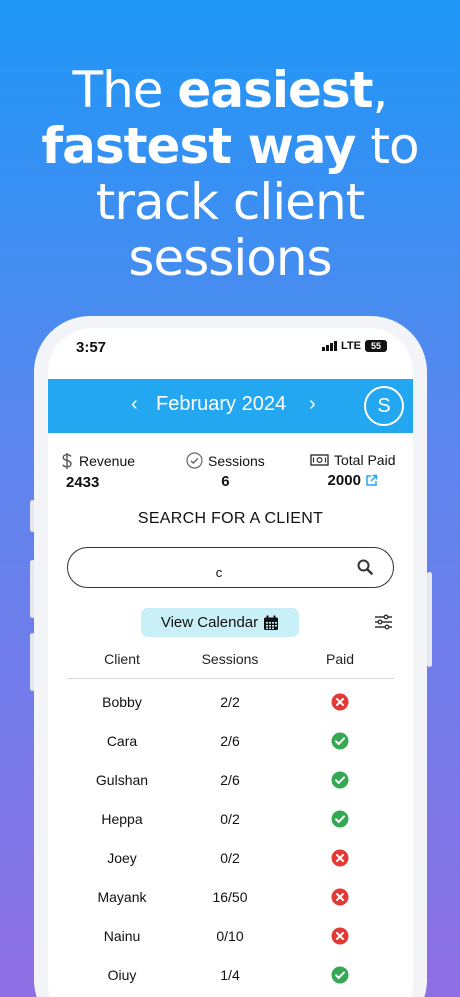 This screenshot has width=460, height=997. What do you see at coordinates (221, 404) in the screenshot?
I see `current-month: February 2024` at bounding box center [221, 404].